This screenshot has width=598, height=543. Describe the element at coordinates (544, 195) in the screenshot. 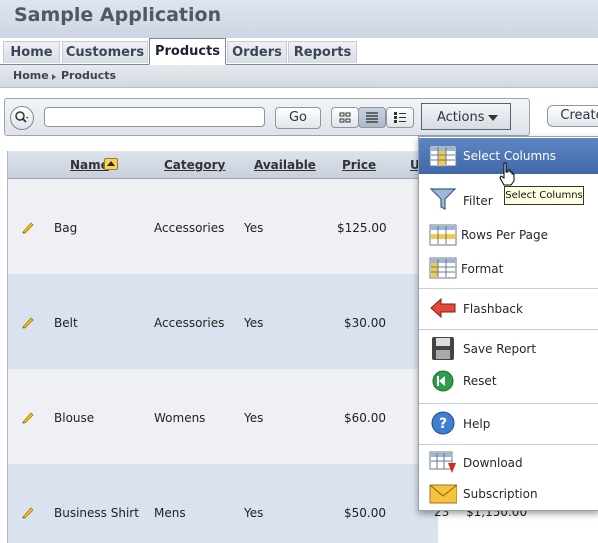

I see `tooltip: Select Columns` at that location.